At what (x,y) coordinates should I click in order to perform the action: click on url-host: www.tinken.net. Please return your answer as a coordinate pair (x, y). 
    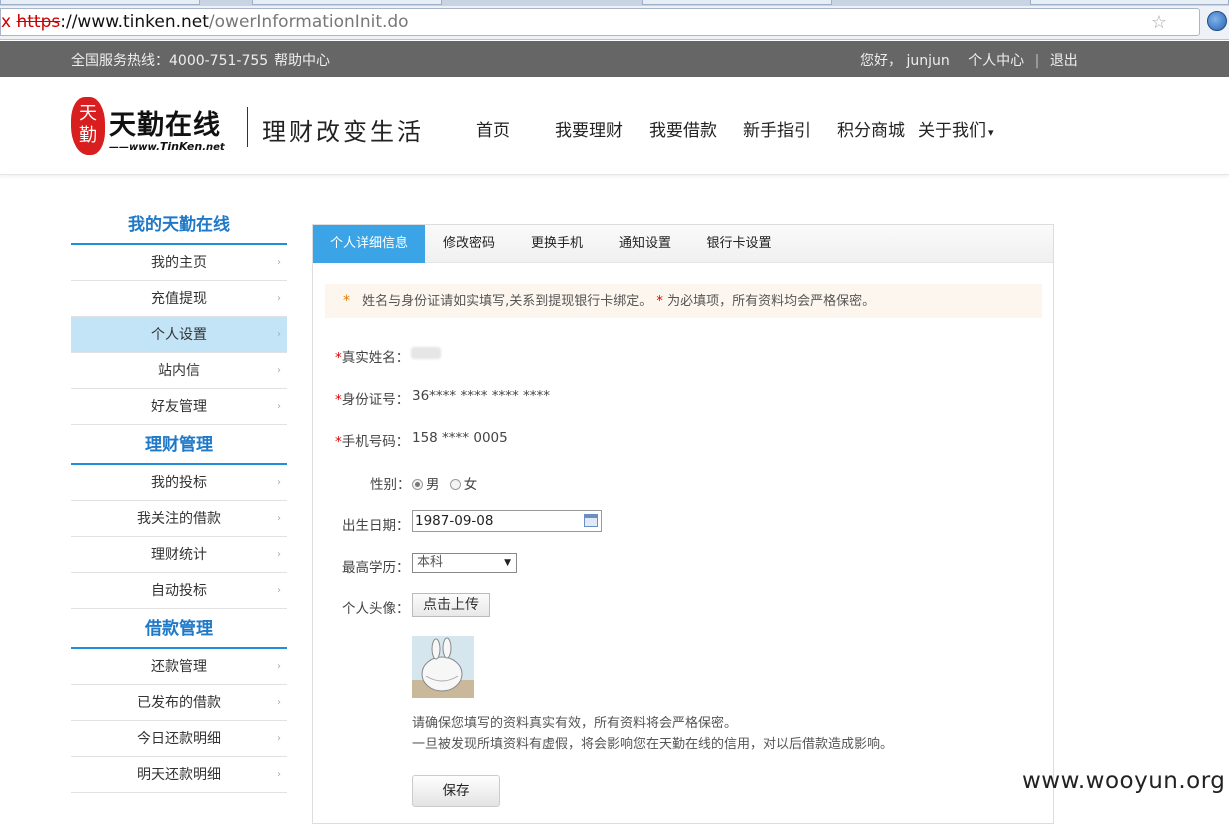
    Looking at the image, I should click on (143, 22).